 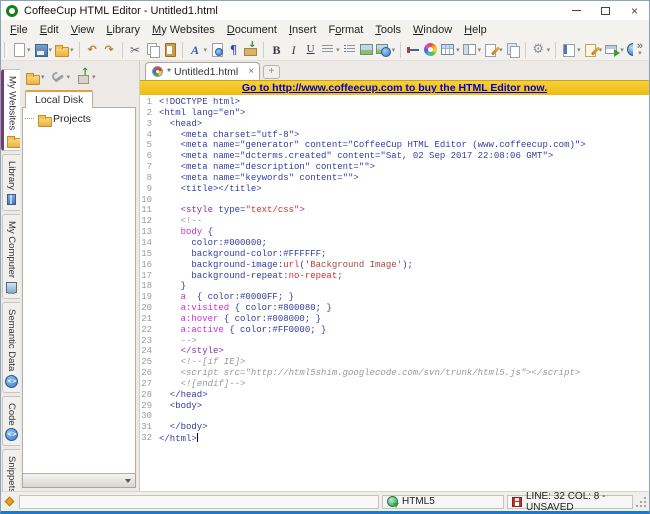 What do you see at coordinates (21, 49) in the screenshot?
I see `new-document-button: ▾` at bounding box center [21, 49].